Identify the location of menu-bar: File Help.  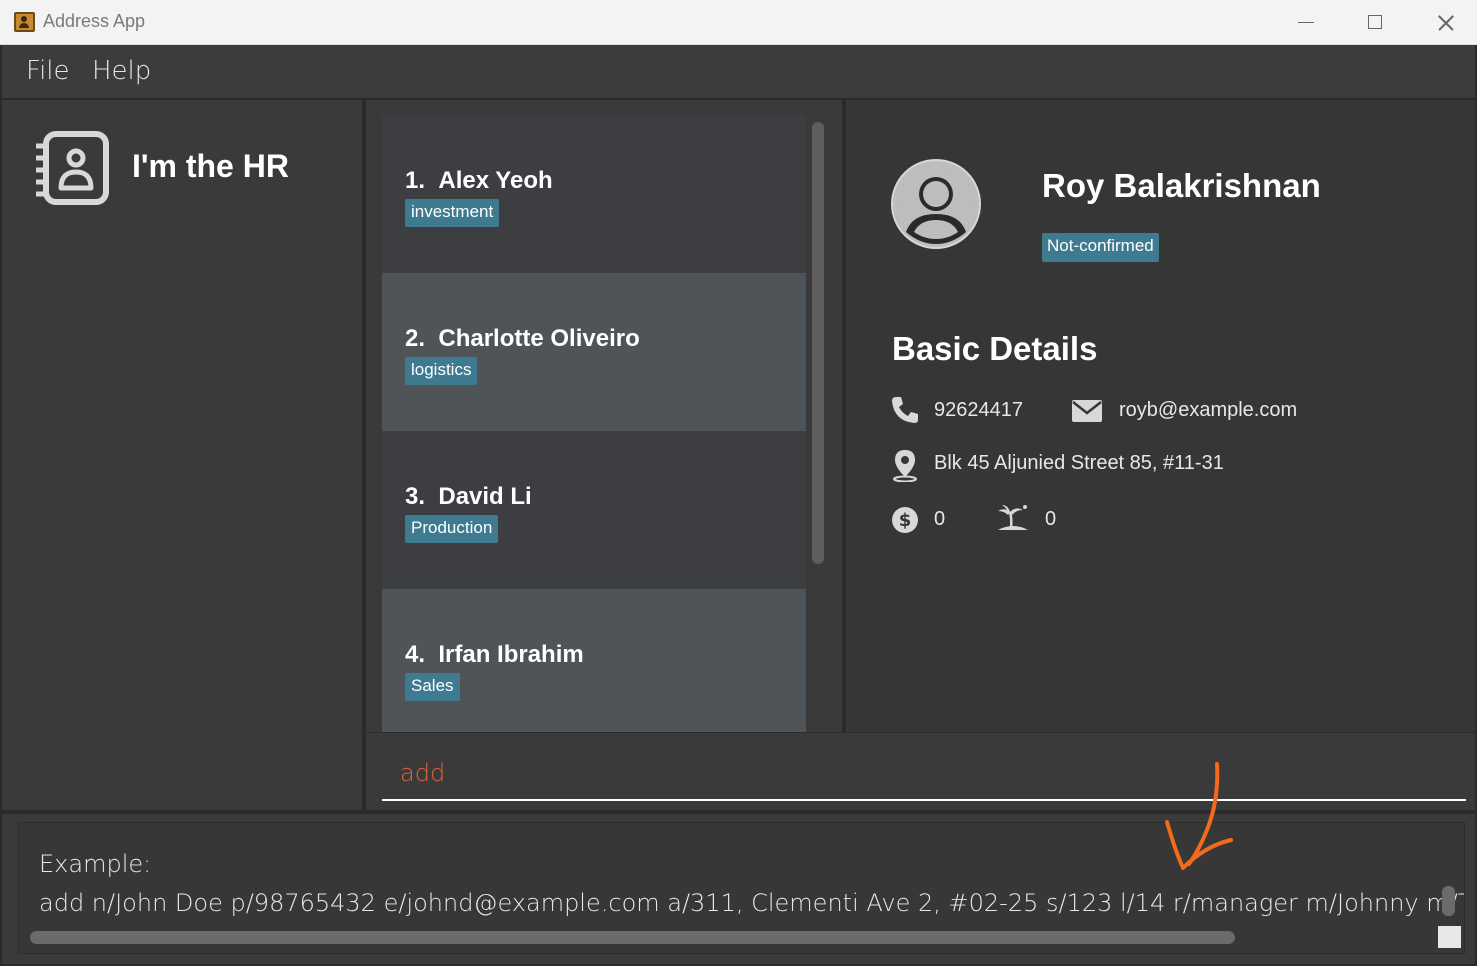
(738, 72).